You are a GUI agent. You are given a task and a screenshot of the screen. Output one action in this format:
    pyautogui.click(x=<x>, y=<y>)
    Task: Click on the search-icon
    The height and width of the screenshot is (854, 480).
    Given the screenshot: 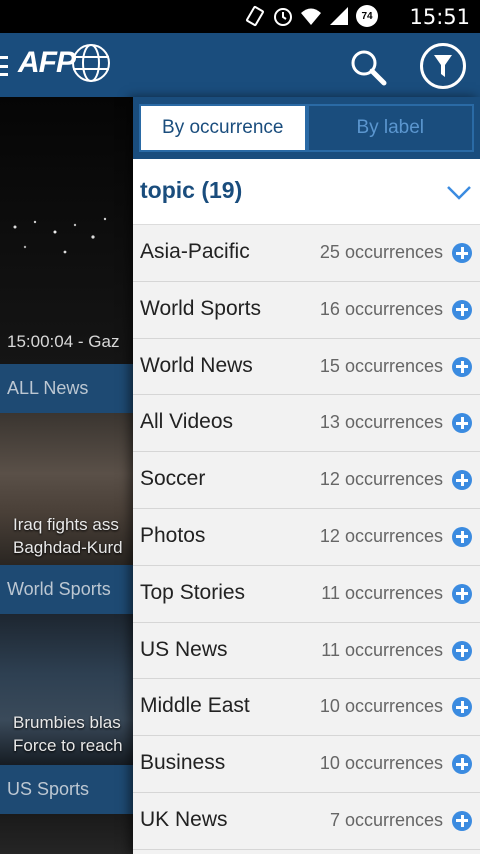 What is the action you would take?
    pyautogui.click(x=368, y=67)
    